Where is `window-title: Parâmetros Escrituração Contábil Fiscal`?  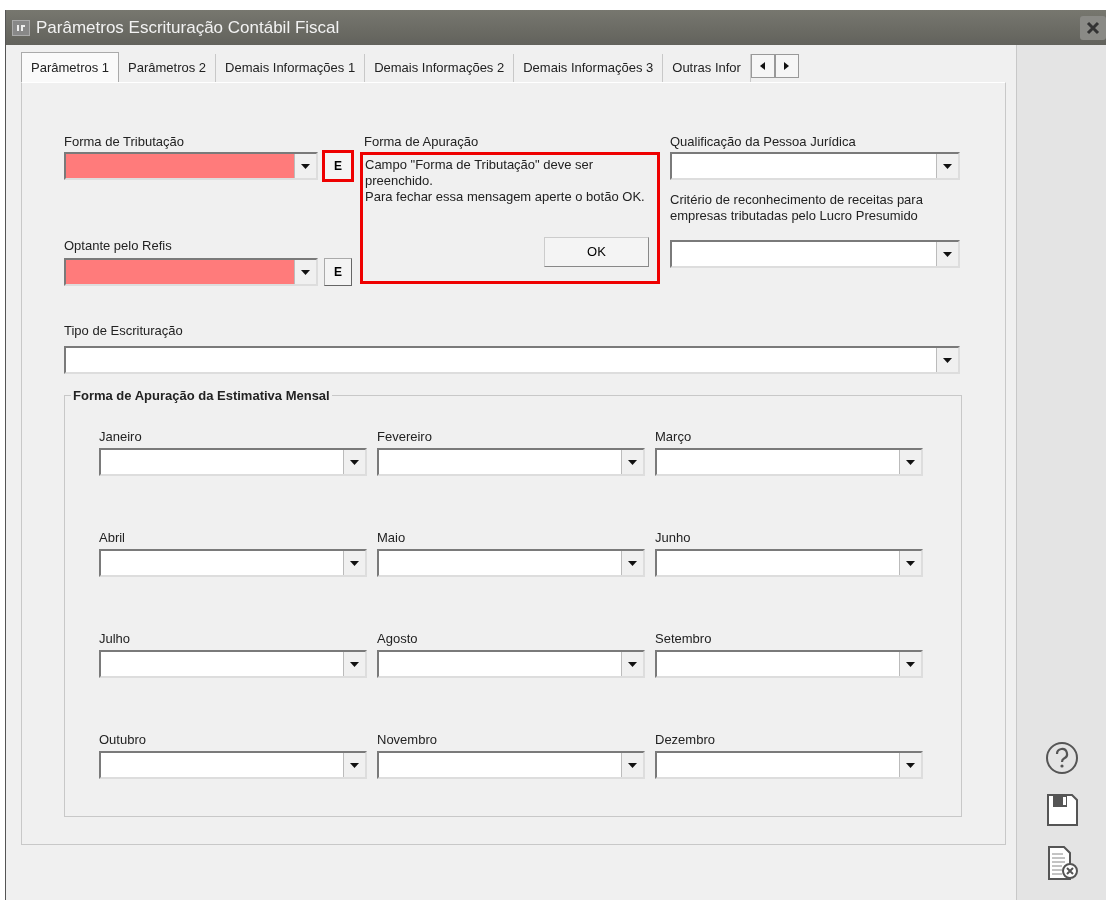 window-title: Parâmetros Escrituração Contábil Fiscal is located at coordinates (188, 27).